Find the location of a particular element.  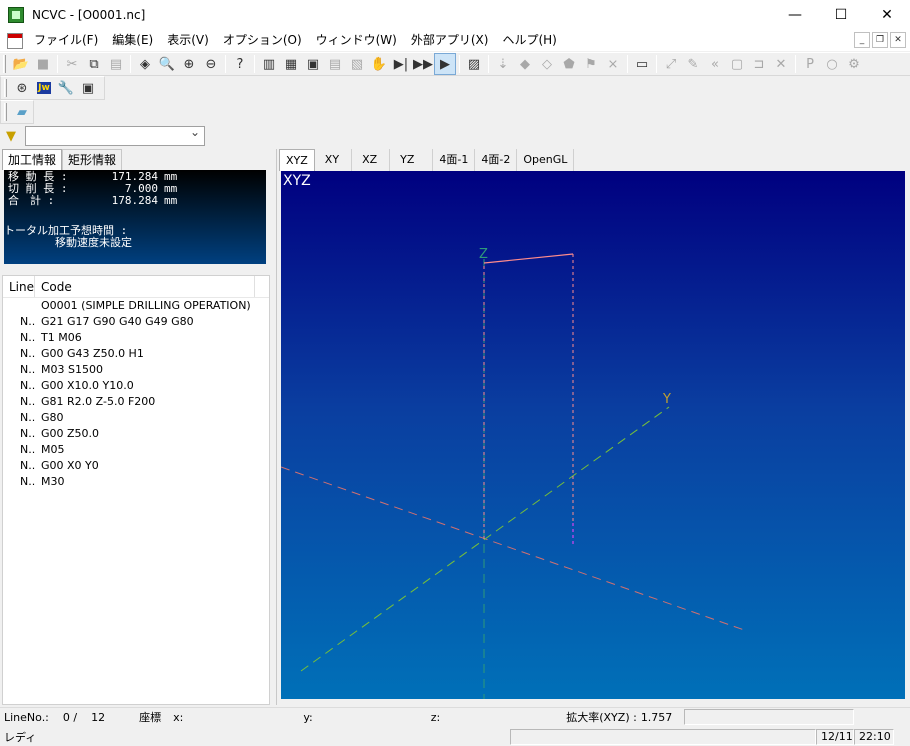

column-header-code: Code is located at coordinates (145, 286).